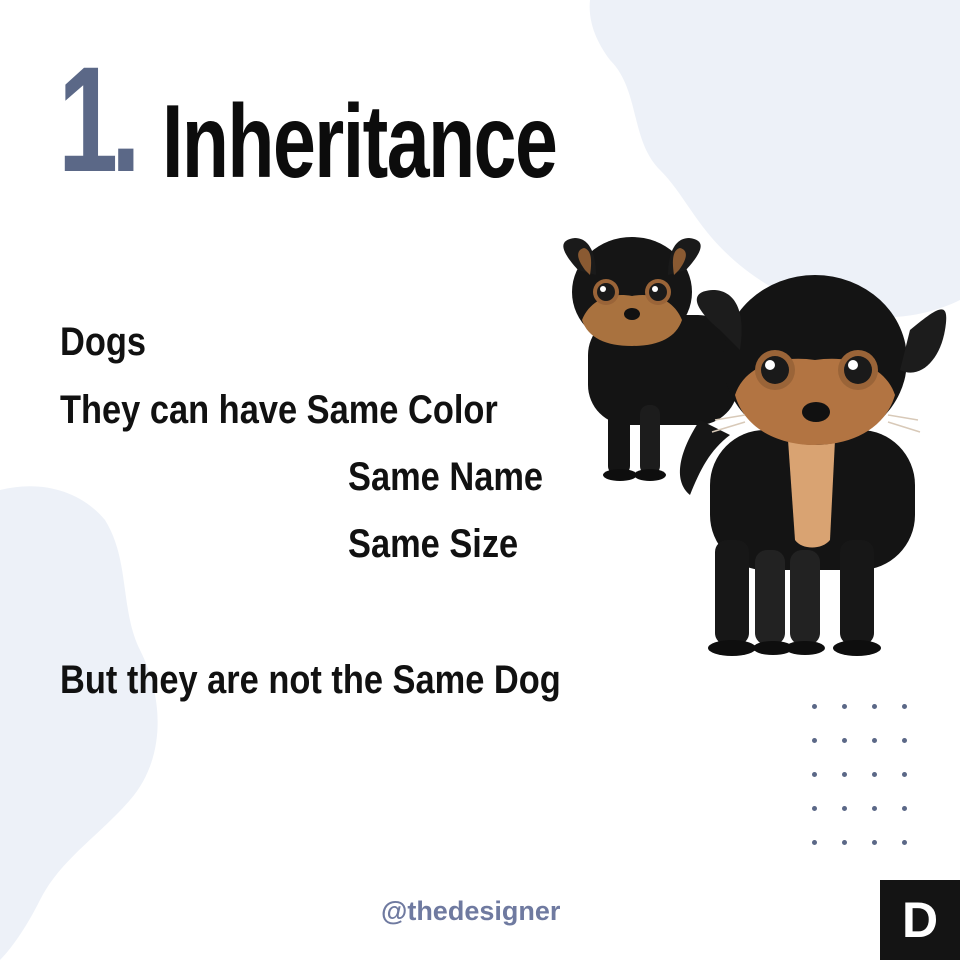 The height and width of the screenshot is (960, 960). Describe the element at coordinates (471, 911) in the screenshot. I see `author-handle: @thedesigner` at that location.